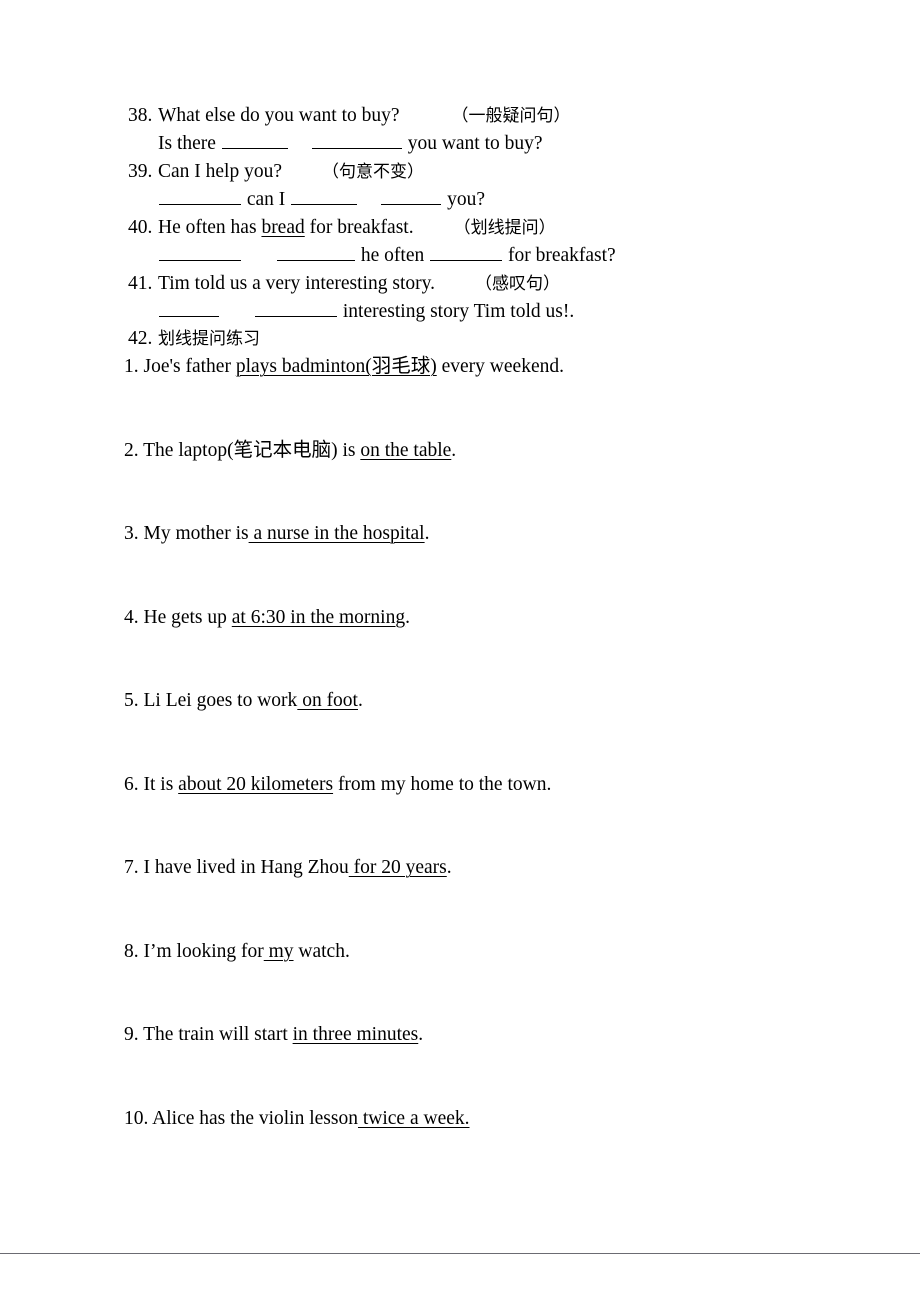 Image resolution: width=920 pixels, height=1300 pixels. What do you see at coordinates (279, 115) in the screenshot?
I see `question-sentence: What else do you want to buy?` at bounding box center [279, 115].